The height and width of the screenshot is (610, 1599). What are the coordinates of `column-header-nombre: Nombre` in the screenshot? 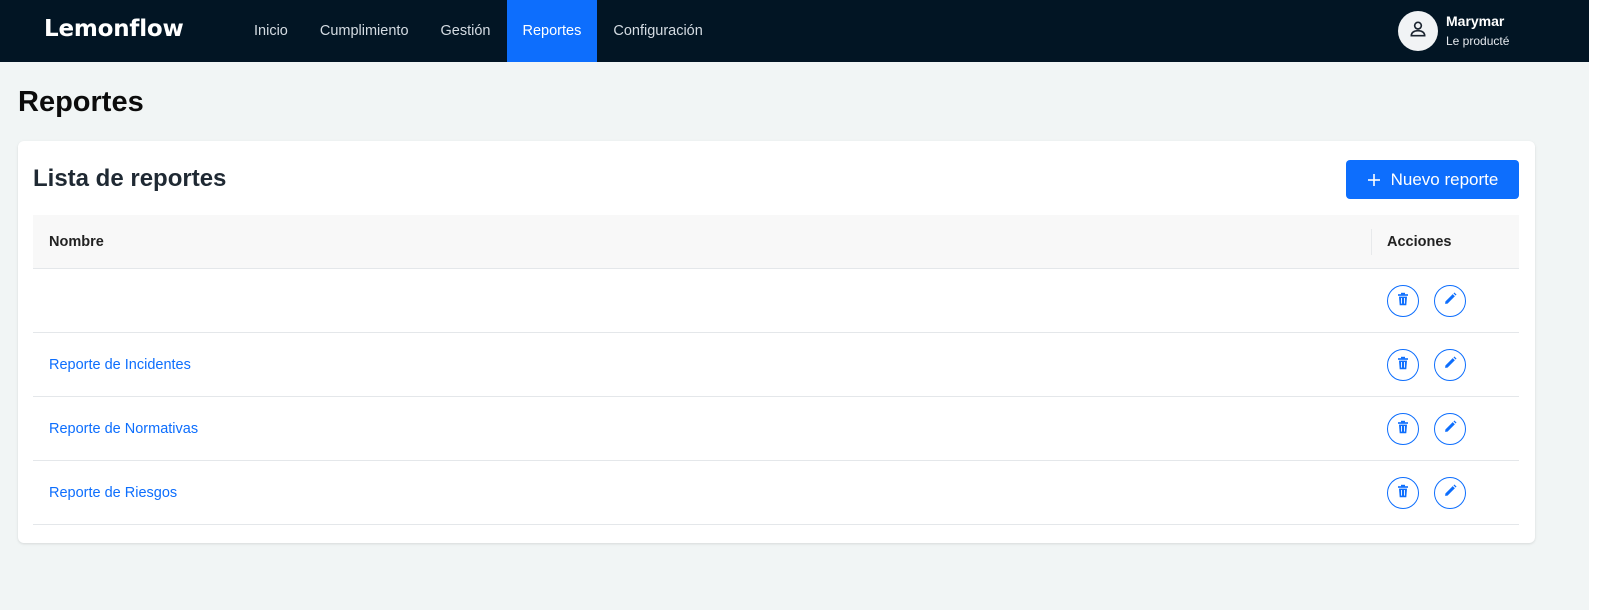 It's located at (76, 242).